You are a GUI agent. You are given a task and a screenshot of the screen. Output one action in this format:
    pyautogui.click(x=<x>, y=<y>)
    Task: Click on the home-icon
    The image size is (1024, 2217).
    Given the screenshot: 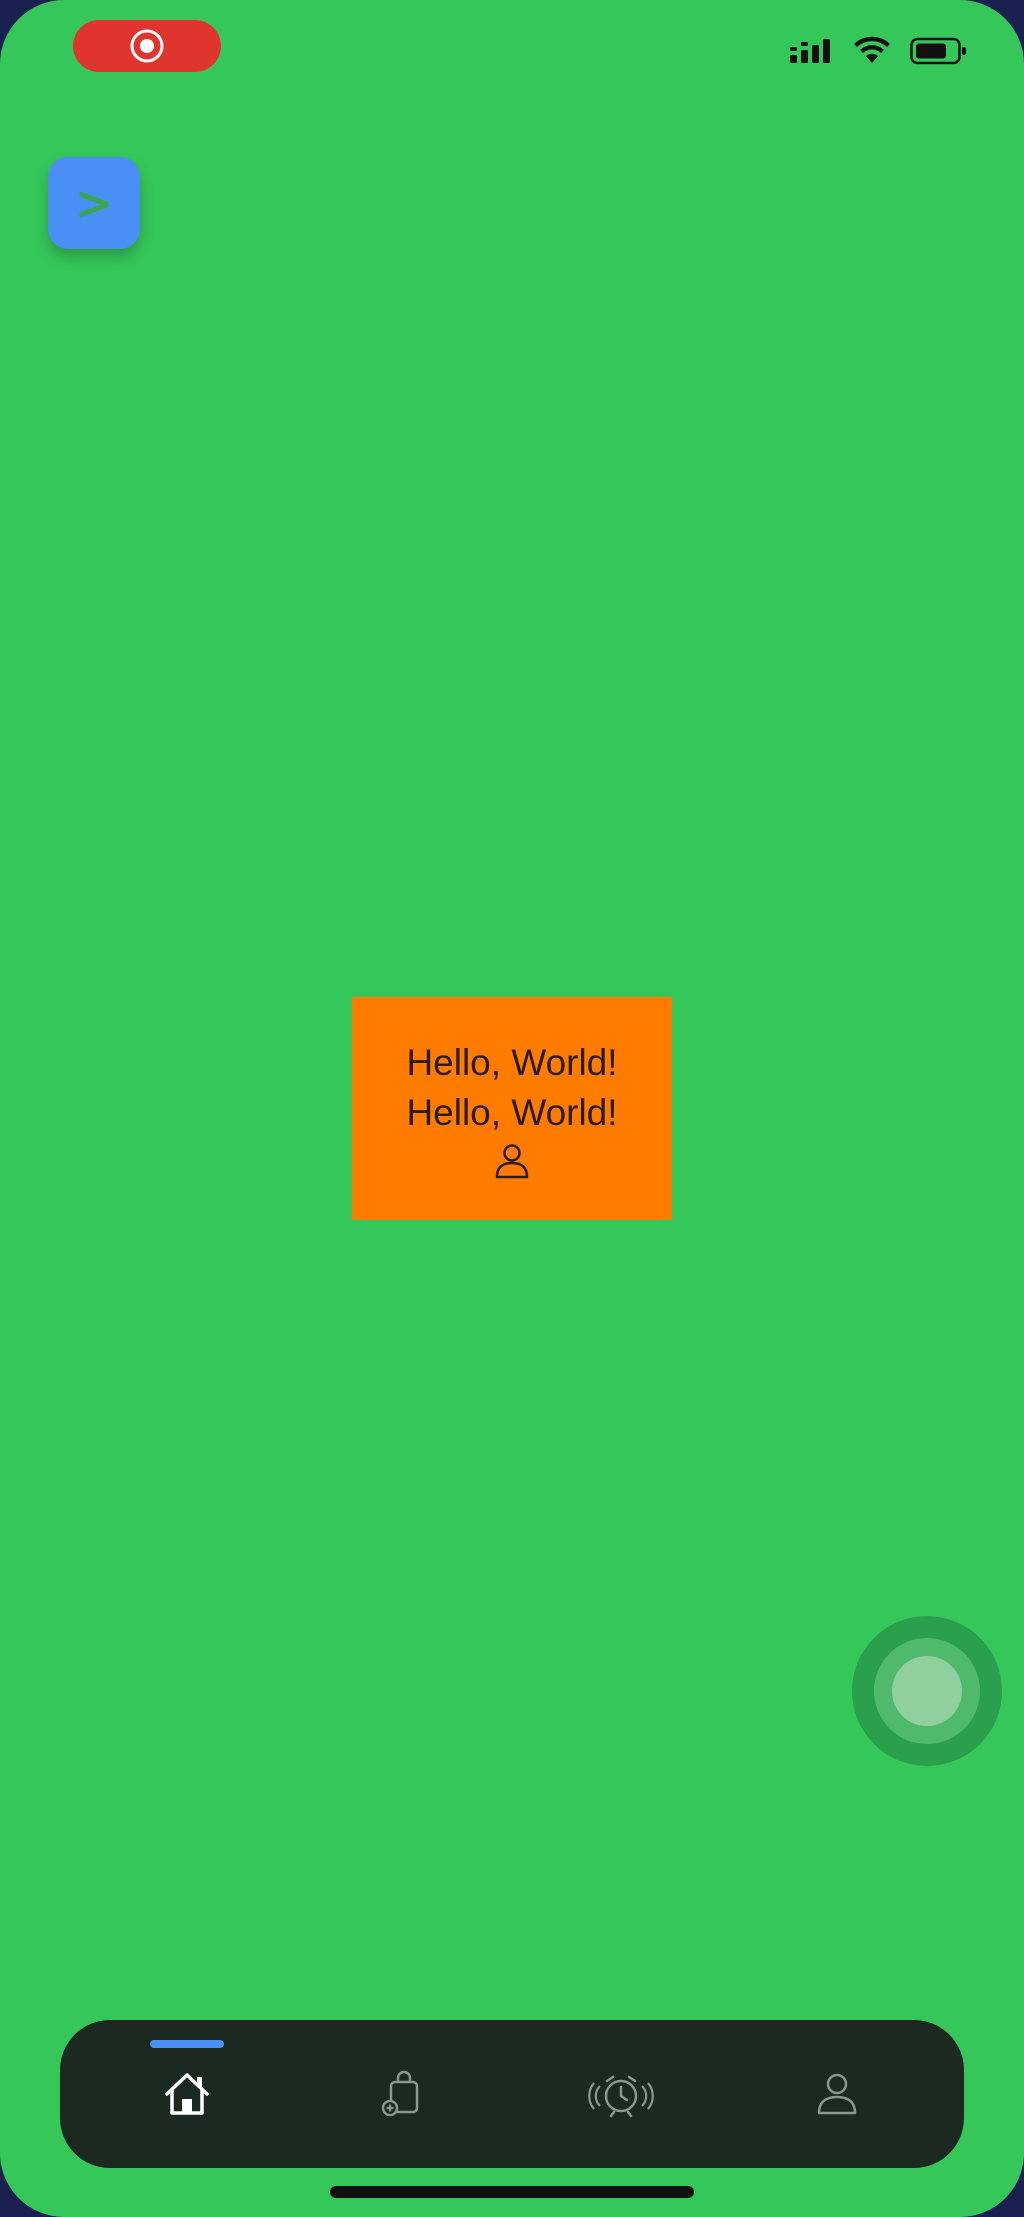 What is the action you would take?
    pyautogui.click(x=187, y=2094)
    